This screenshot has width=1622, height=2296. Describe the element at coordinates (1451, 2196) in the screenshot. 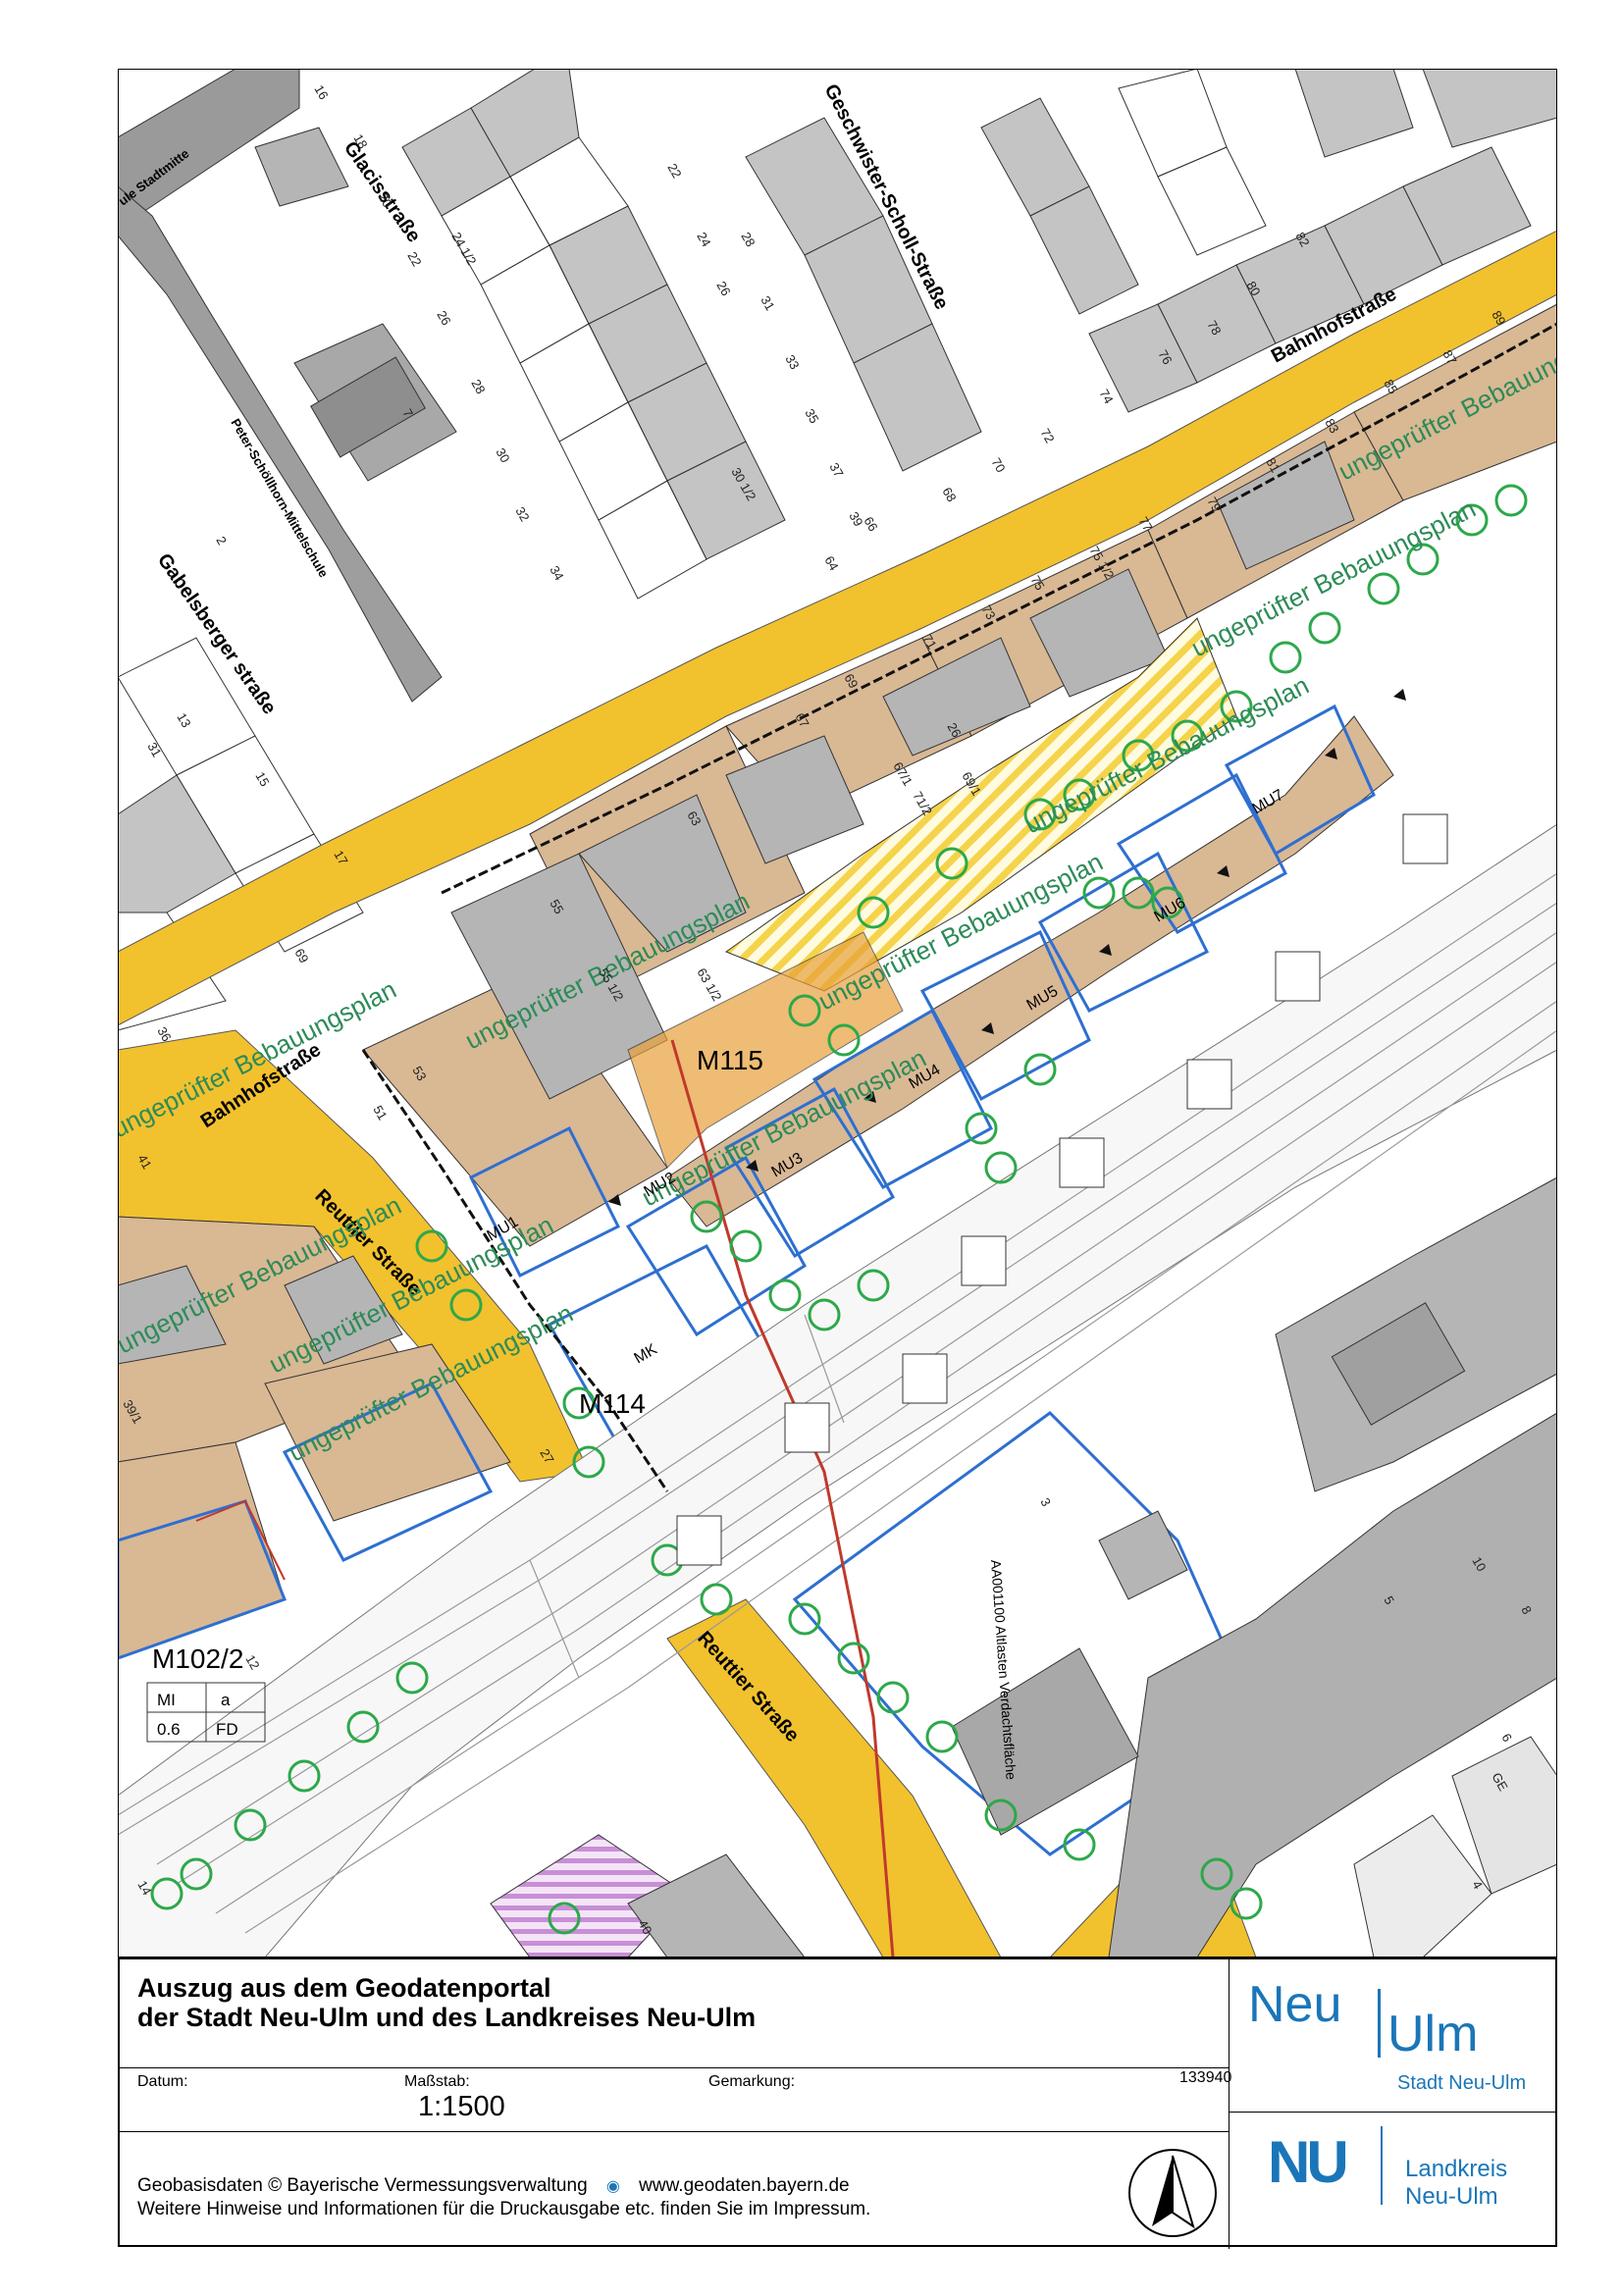

I see `logo-landkreis-2: Neu-Ulm` at that location.